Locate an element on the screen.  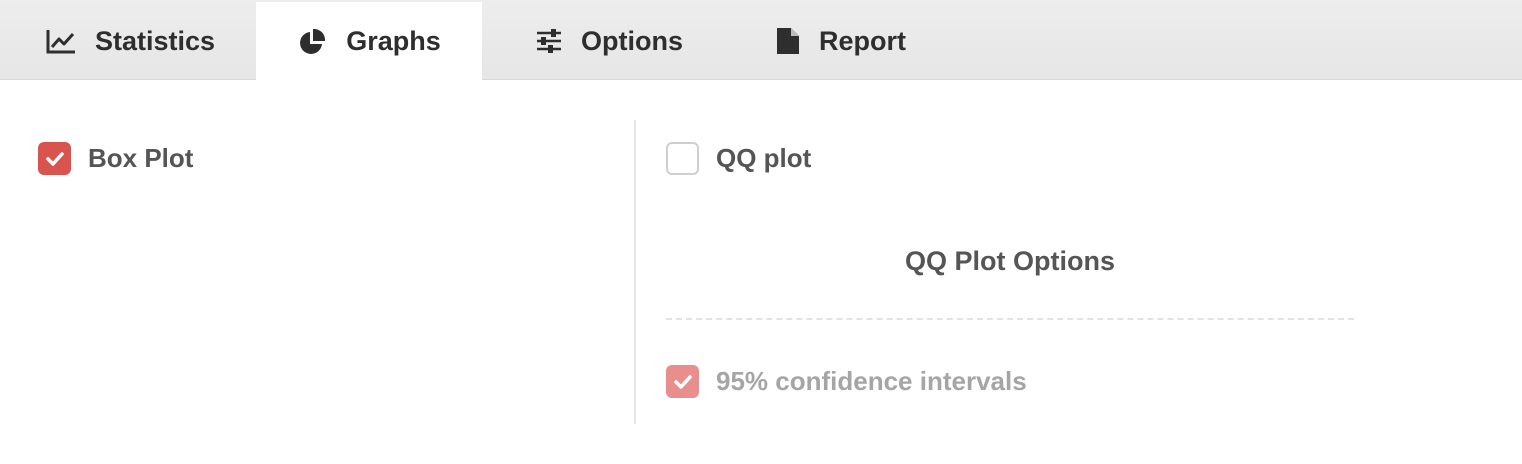
line-chart-icon is located at coordinates (61, 41).